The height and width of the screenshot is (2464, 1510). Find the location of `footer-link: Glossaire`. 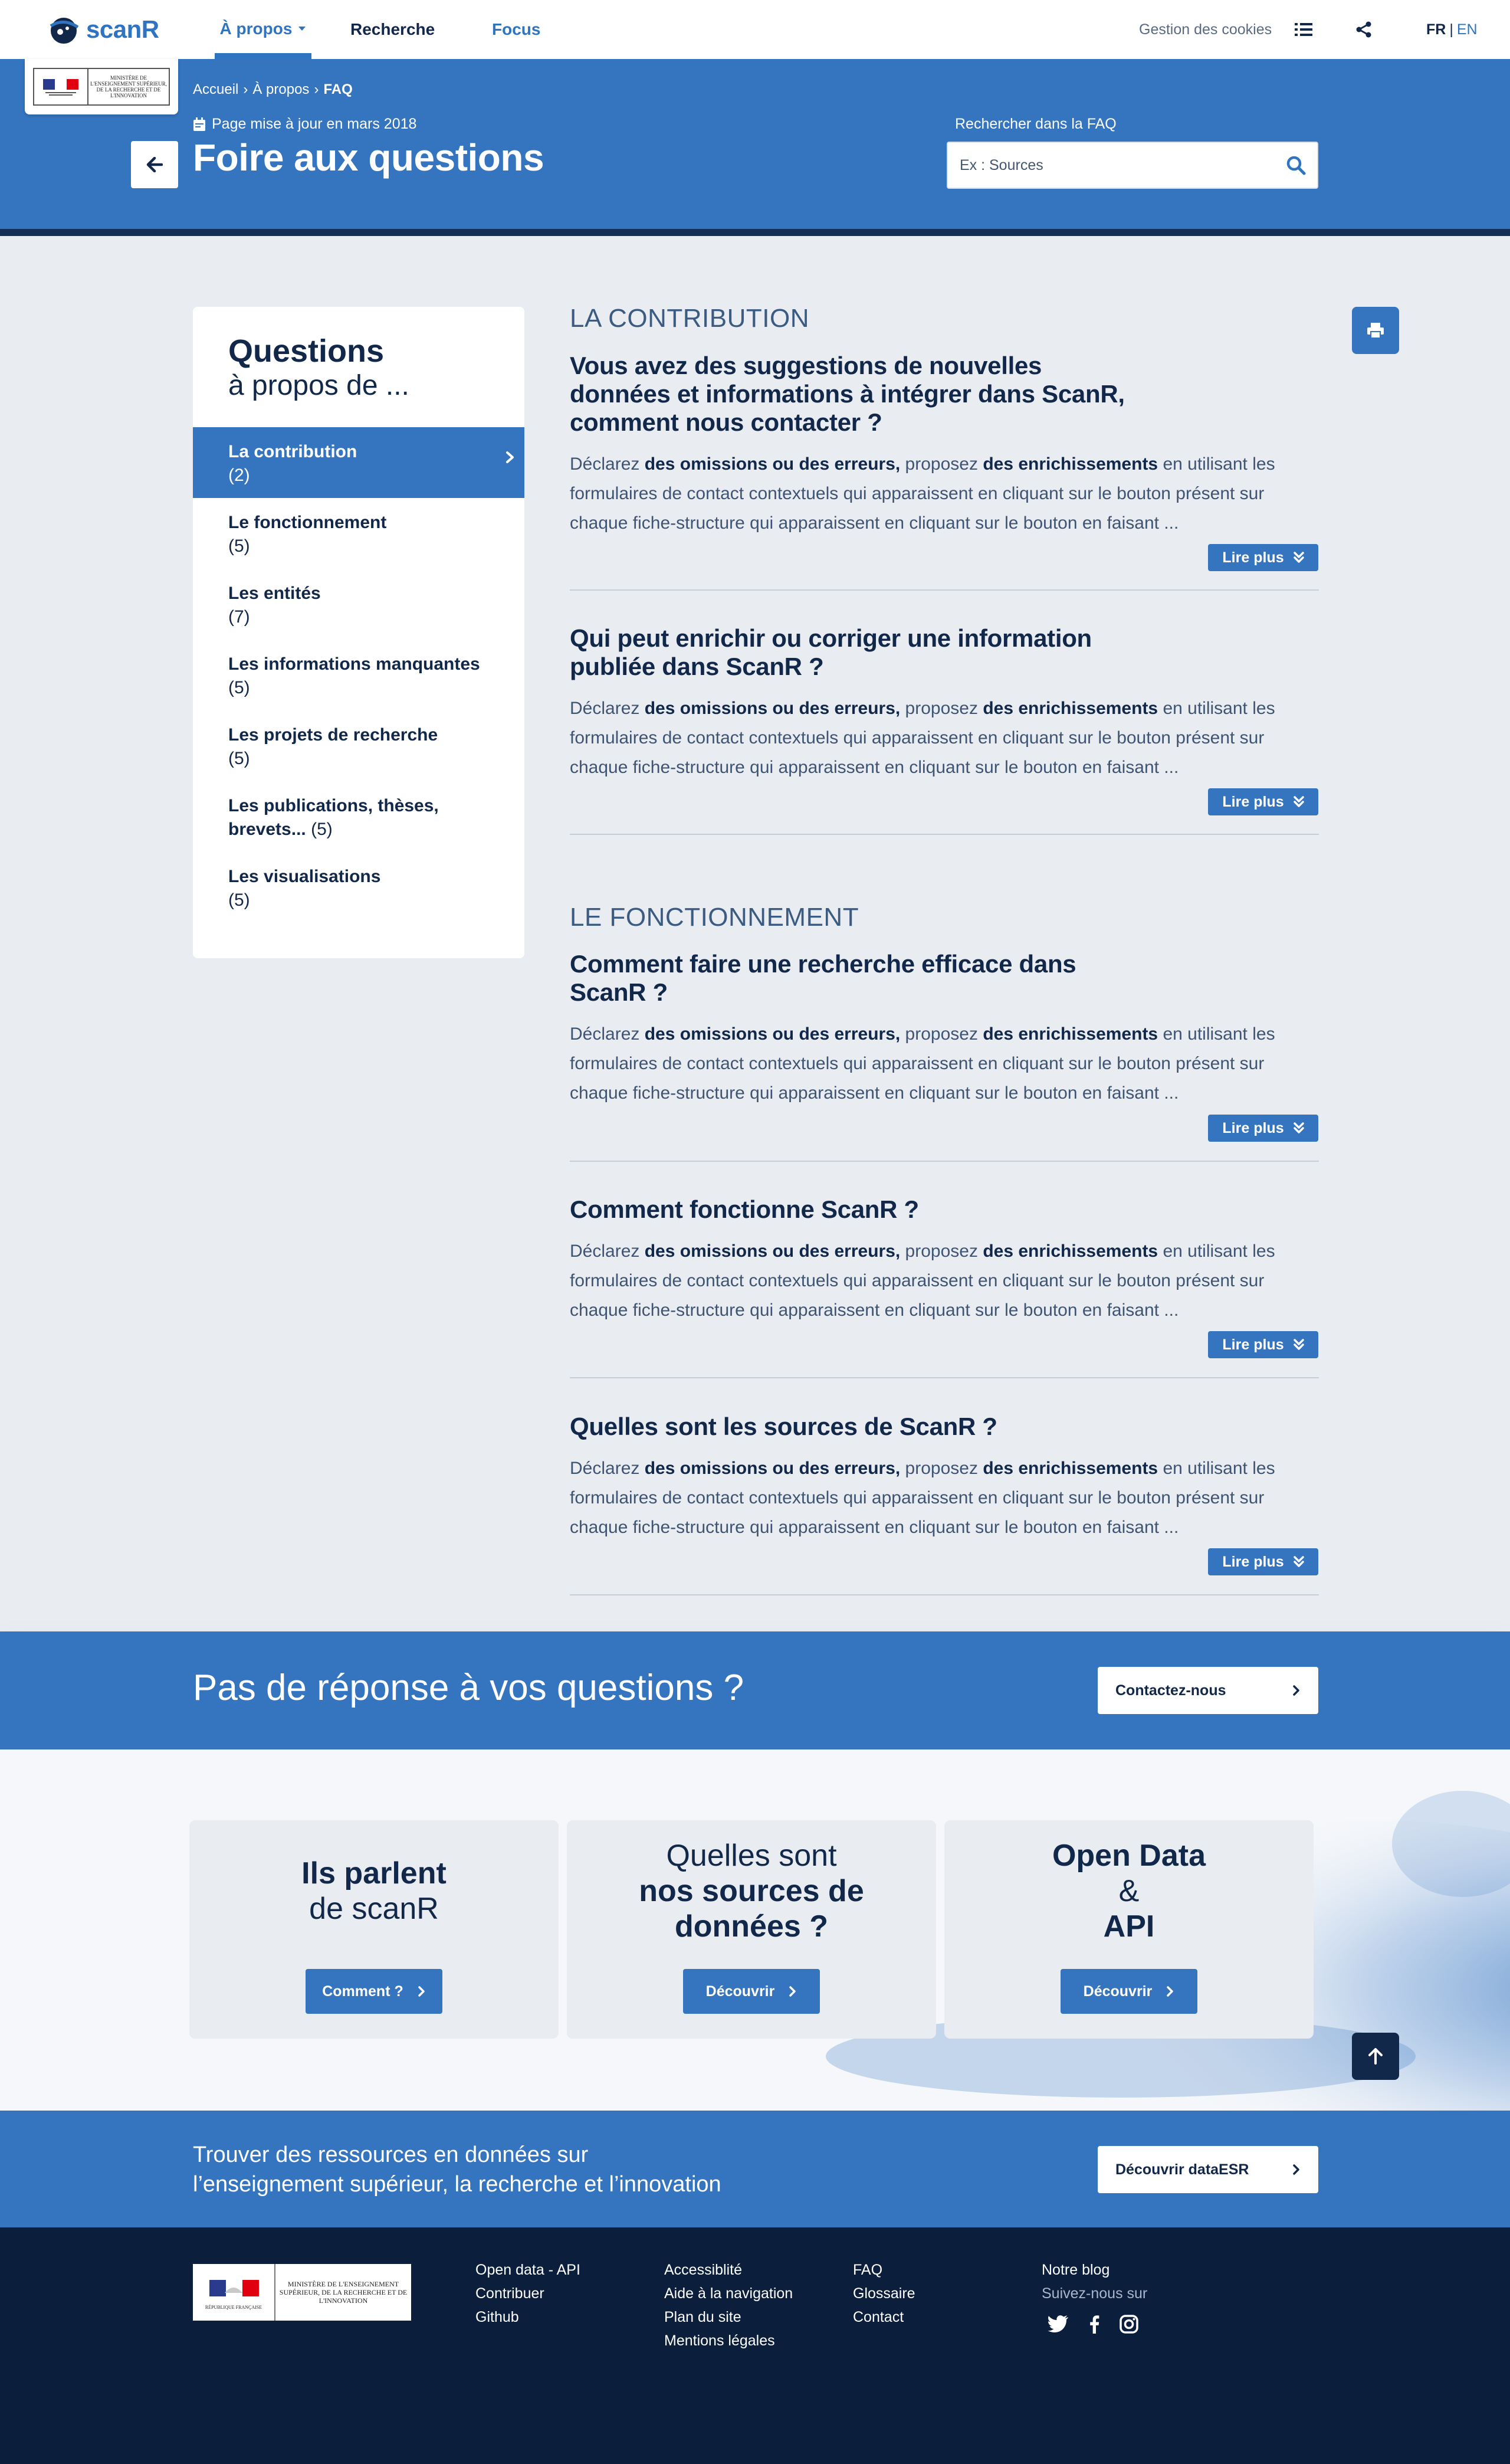

footer-link: Glossaire is located at coordinates (884, 2293).